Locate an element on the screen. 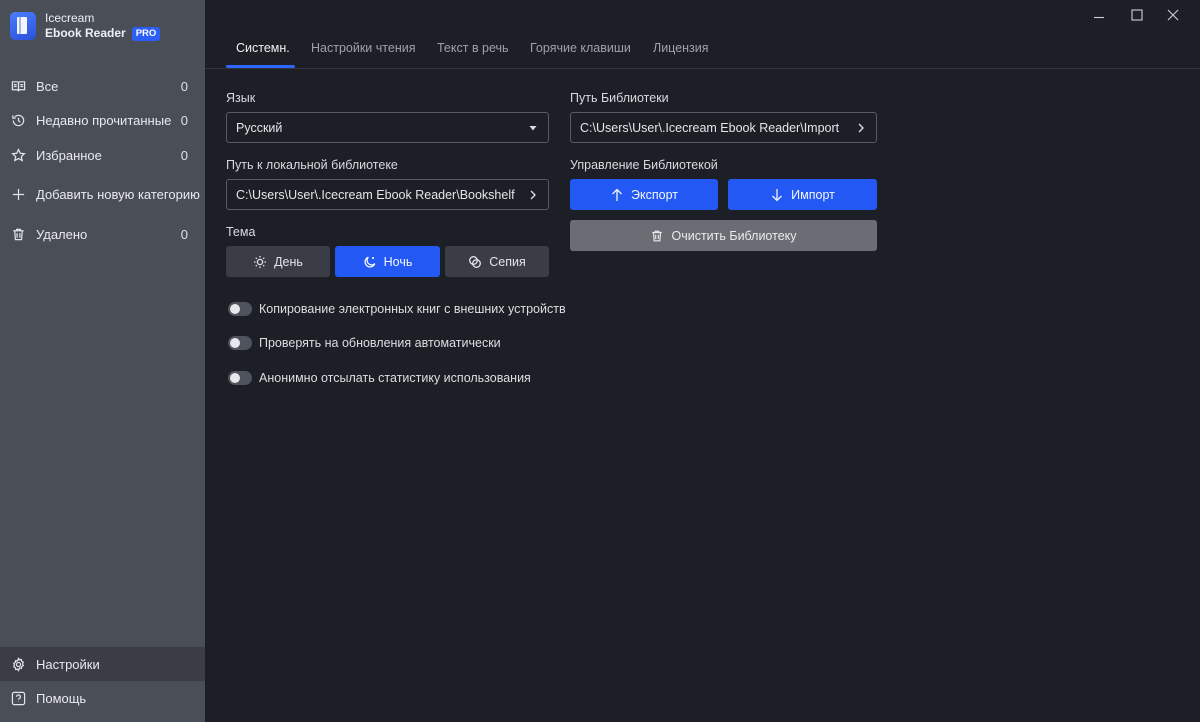 Image resolution: width=1200 pixels, height=722 pixels. sidebar-item-recent: Недавно прочитанные 0 is located at coordinates (102, 120).